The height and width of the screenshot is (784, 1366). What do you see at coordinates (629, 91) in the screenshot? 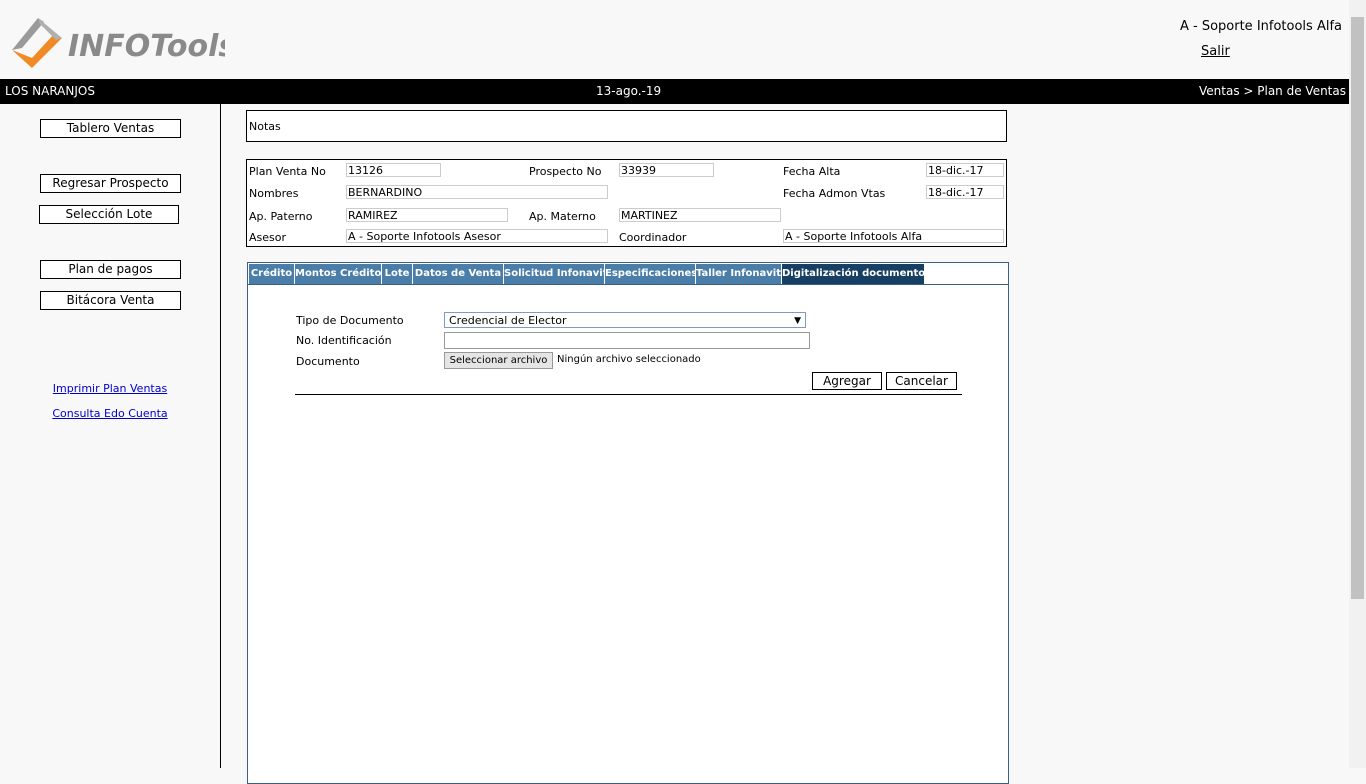
I see `current-date: 13-ago.-19` at bounding box center [629, 91].